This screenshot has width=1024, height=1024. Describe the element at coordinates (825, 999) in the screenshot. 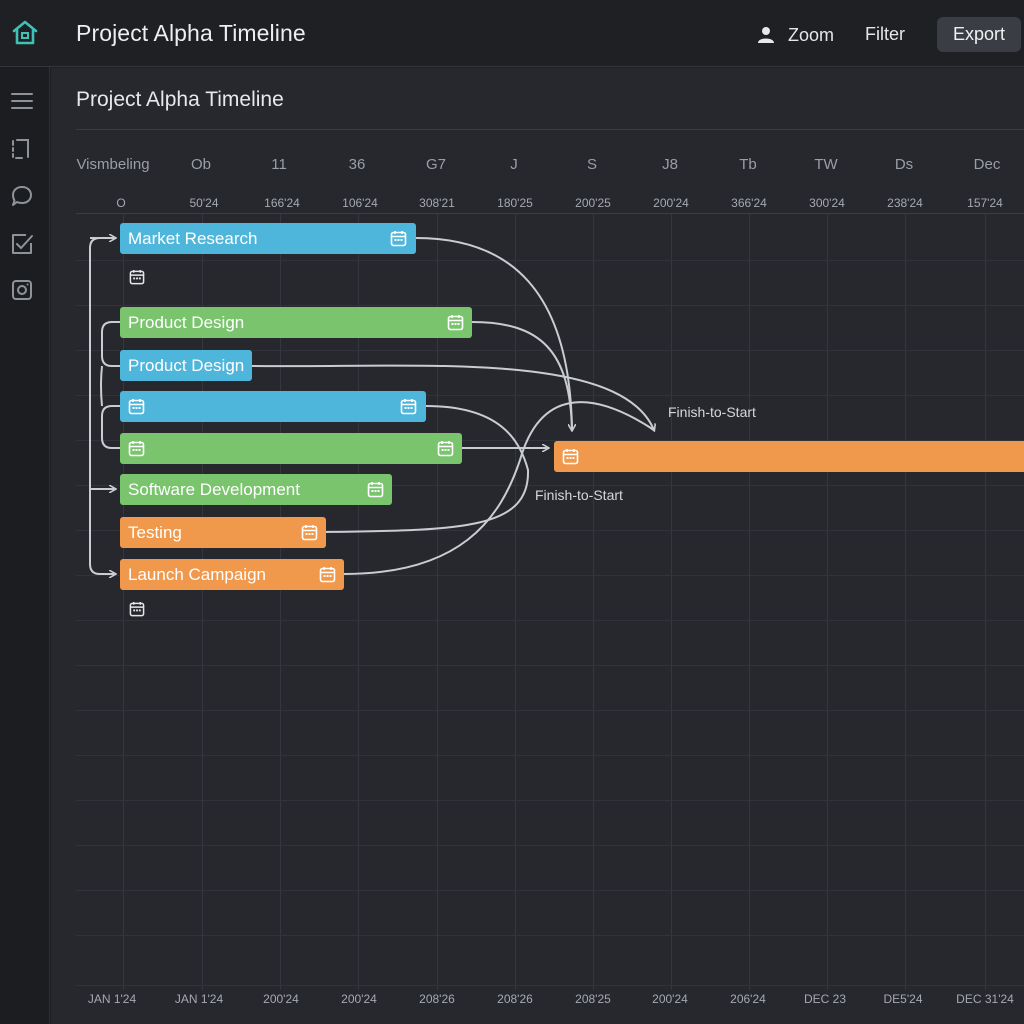

I see `footer-date-label: DEC 23` at that location.